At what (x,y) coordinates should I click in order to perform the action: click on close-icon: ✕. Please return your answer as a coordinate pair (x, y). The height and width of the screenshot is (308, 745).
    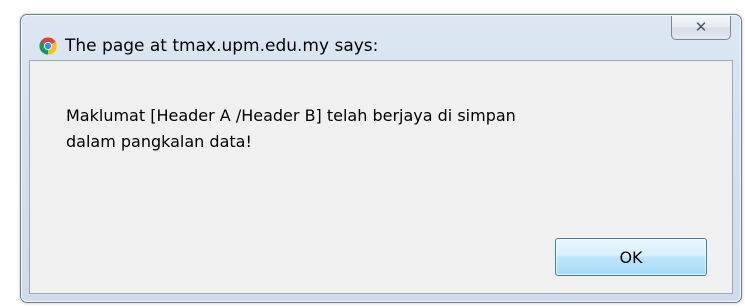
    Looking at the image, I should click on (701, 27).